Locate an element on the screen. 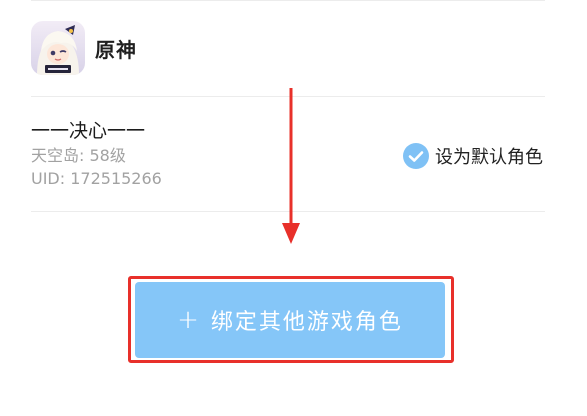 This screenshot has width=587, height=416. check-circle-icon is located at coordinates (416, 156).